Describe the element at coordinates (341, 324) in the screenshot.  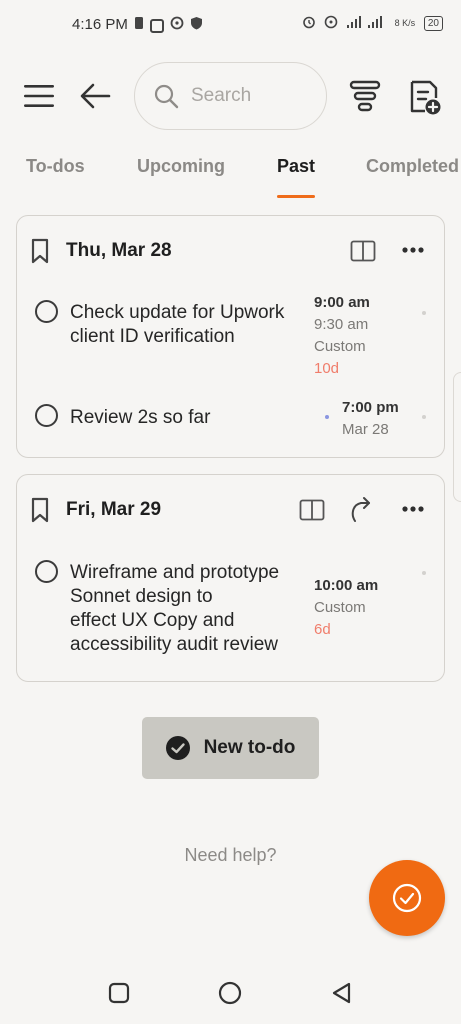
I see `todo-end-time: 9:30 am` at that location.